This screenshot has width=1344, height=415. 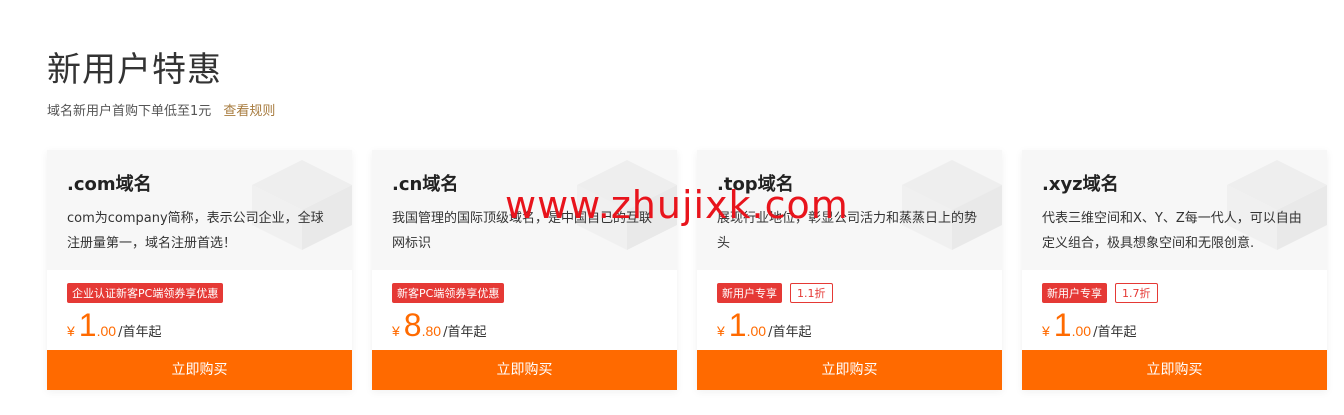 I want to click on promo-tag: 新客PC端领券享优惠, so click(x=448, y=293).